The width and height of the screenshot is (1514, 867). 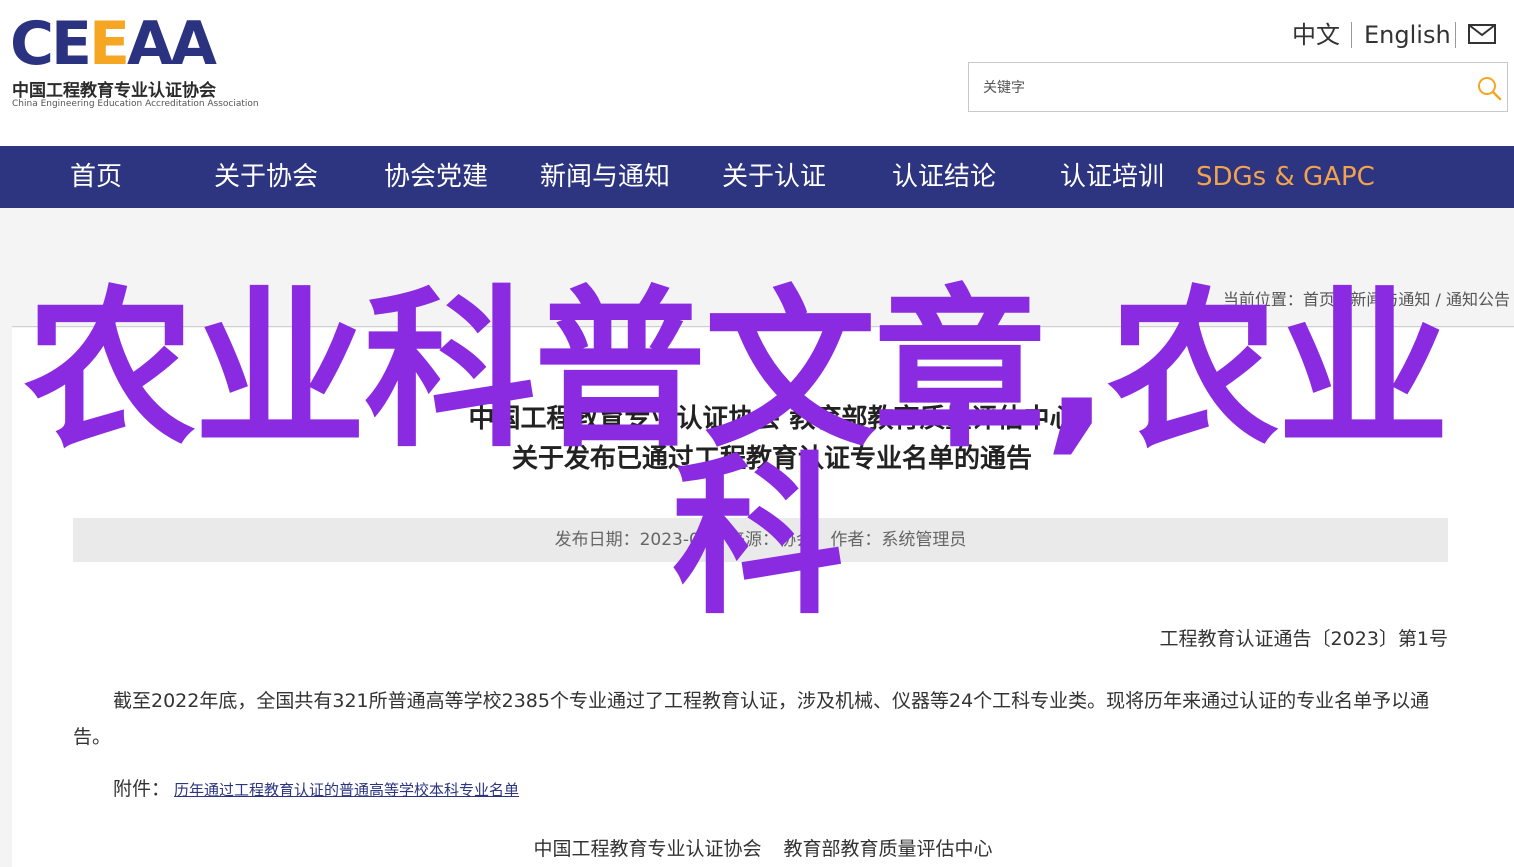 What do you see at coordinates (763, 847) in the screenshot?
I see `signatories: 中国工程教育专业认证协会 教育部教育质量评估中心` at bounding box center [763, 847].